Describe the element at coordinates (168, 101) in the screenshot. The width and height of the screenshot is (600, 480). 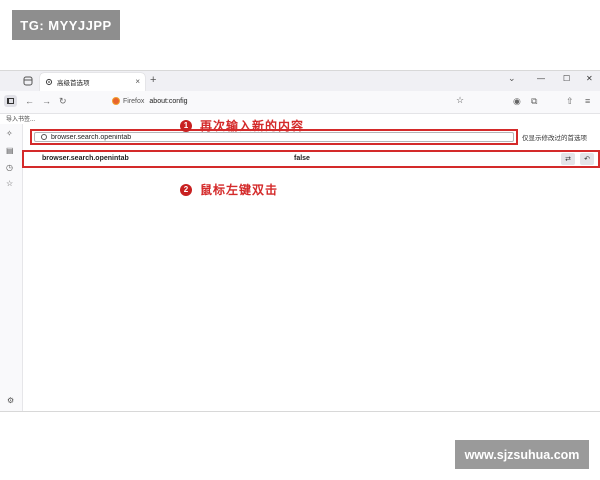
I see `url-text: about:config` at that location.